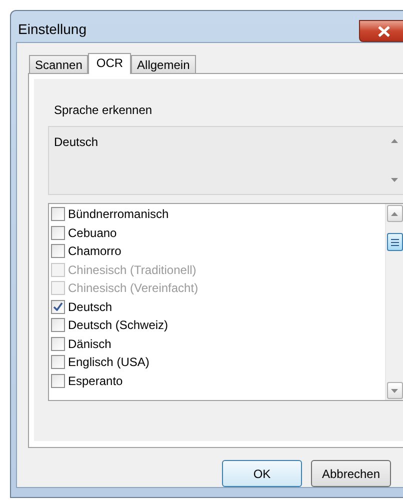  I want to click on language-label: Esperanto, so click(95, 381).